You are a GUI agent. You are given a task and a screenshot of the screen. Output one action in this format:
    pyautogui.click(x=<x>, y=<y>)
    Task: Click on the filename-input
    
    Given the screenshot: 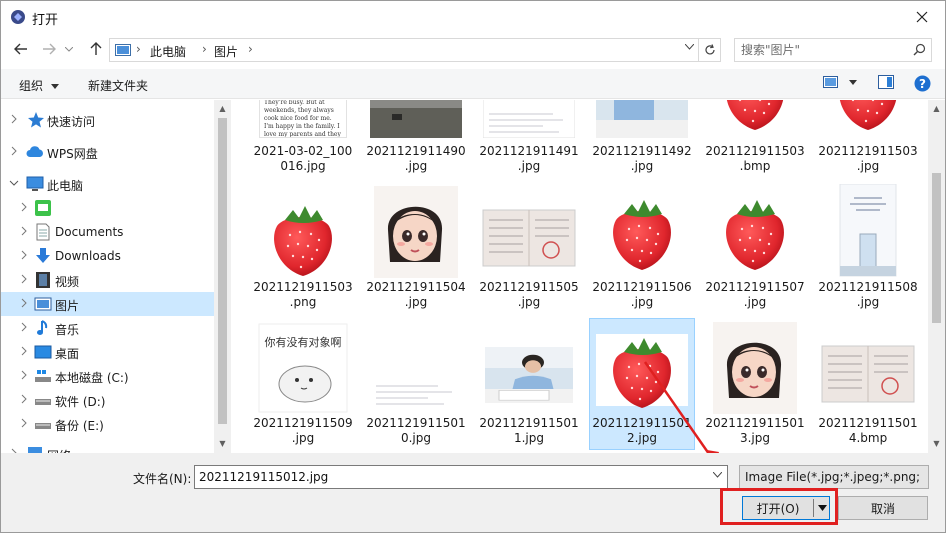 What is the action you would take?
    pyautogui.click(x=445, y=477)
    